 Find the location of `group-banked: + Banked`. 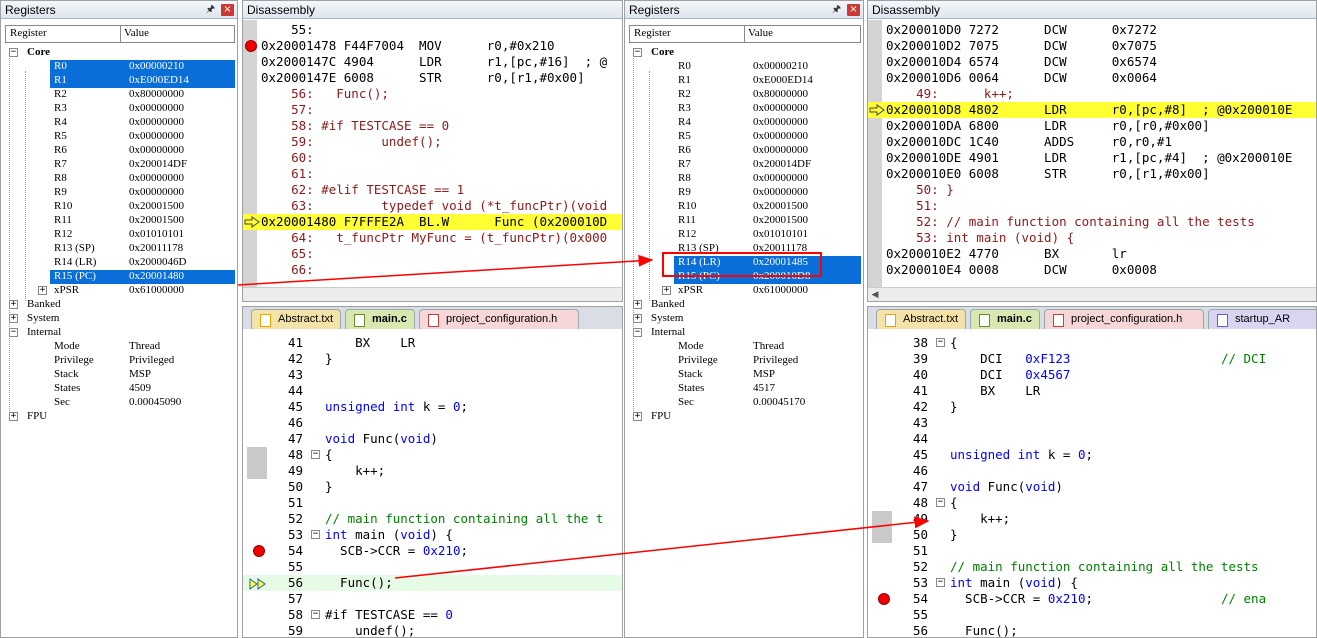

group-banked: + Banked is located at coordinates (120, 305).